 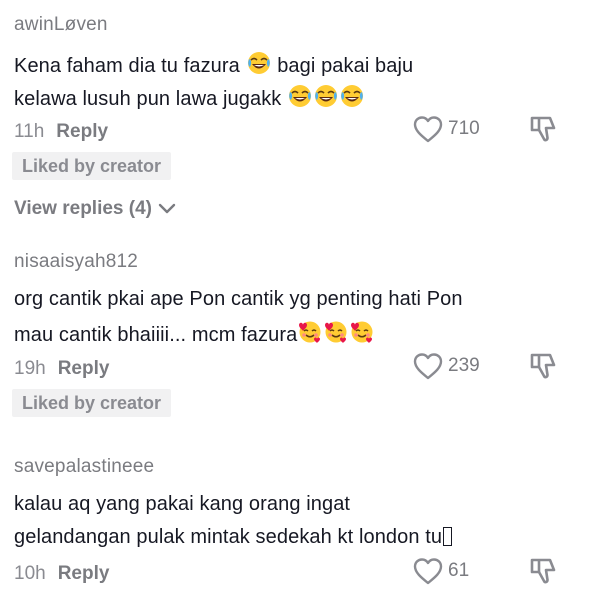 I want to click on comment-text-segment: kelawa lusuh pun lawa jugakk, so click(x=148, y=99).